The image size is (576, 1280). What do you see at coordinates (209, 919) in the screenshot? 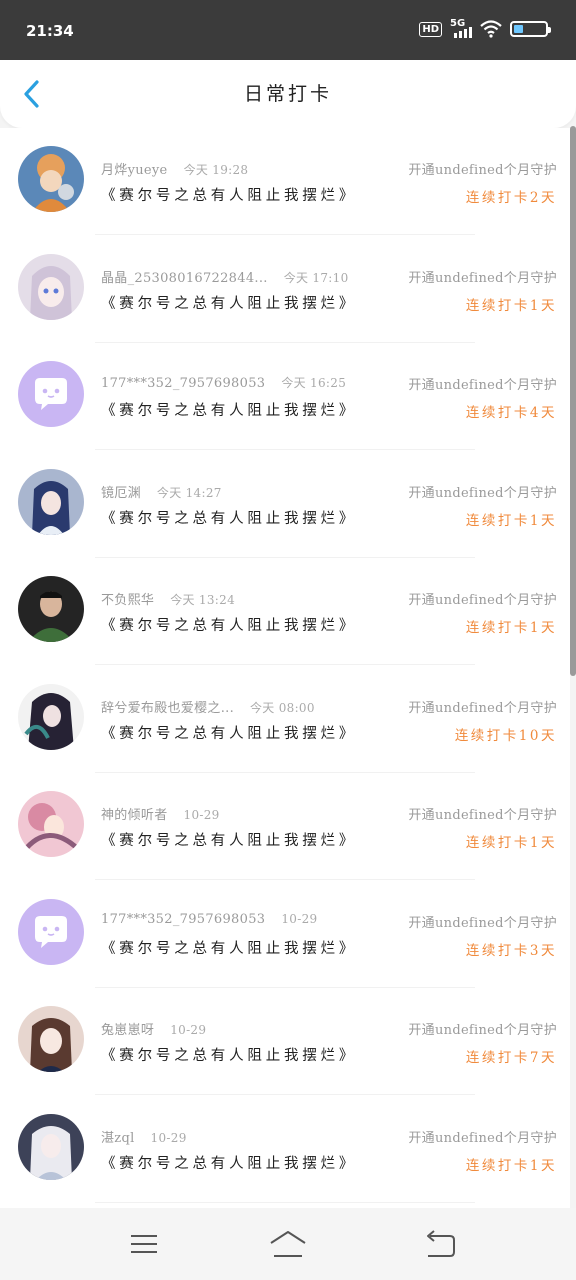
I see `user-name: 177***352_7957698053 10-29` at bounding box center [209, 919].